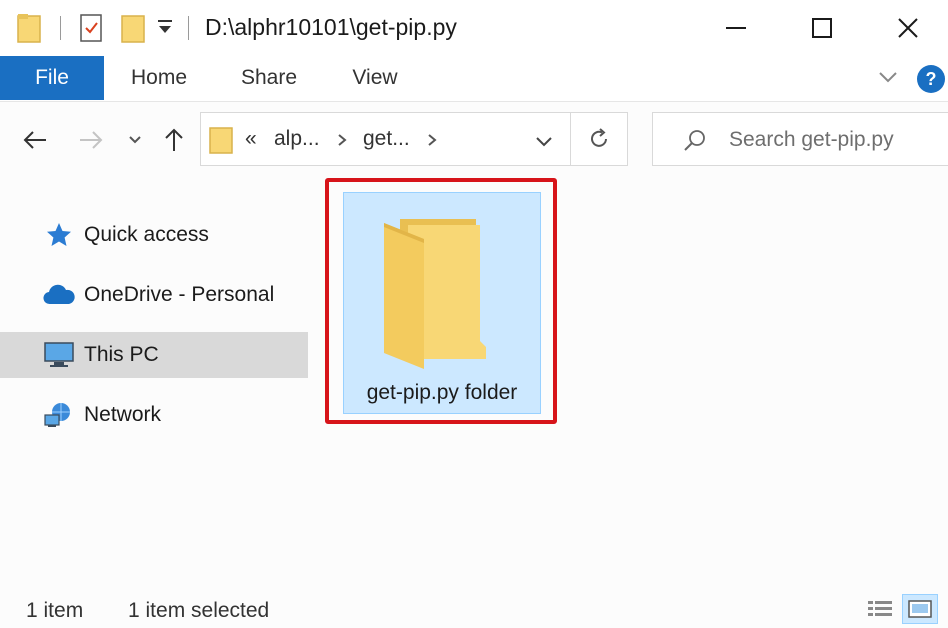  What do you see at coordinates (269, 78) in the screenshot?
I see `tab-share: Share` at bounding box center [269, 78].